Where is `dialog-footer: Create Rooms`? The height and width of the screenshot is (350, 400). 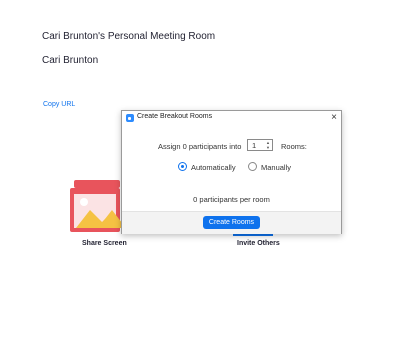
dialog-footer: Create Rooms is located at coordinates (231, 222).